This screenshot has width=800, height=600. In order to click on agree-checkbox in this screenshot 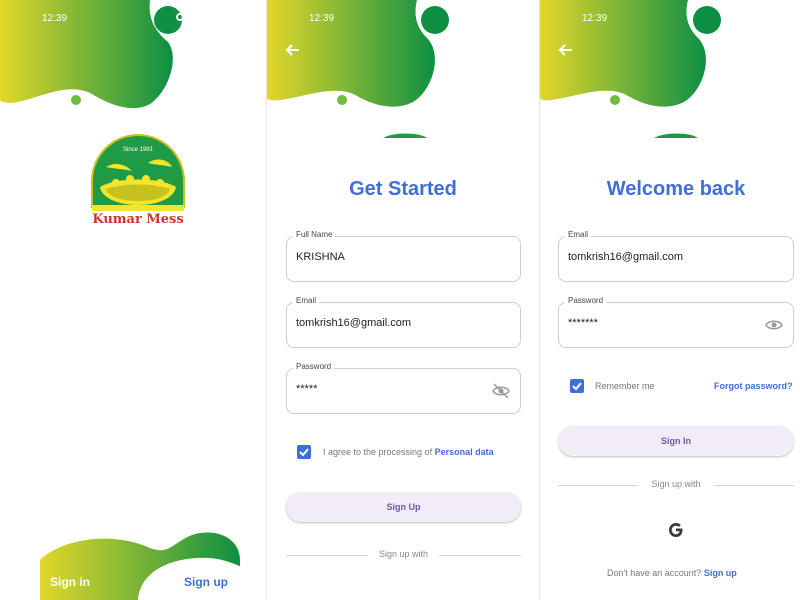, I will do `click(304, 452)`.